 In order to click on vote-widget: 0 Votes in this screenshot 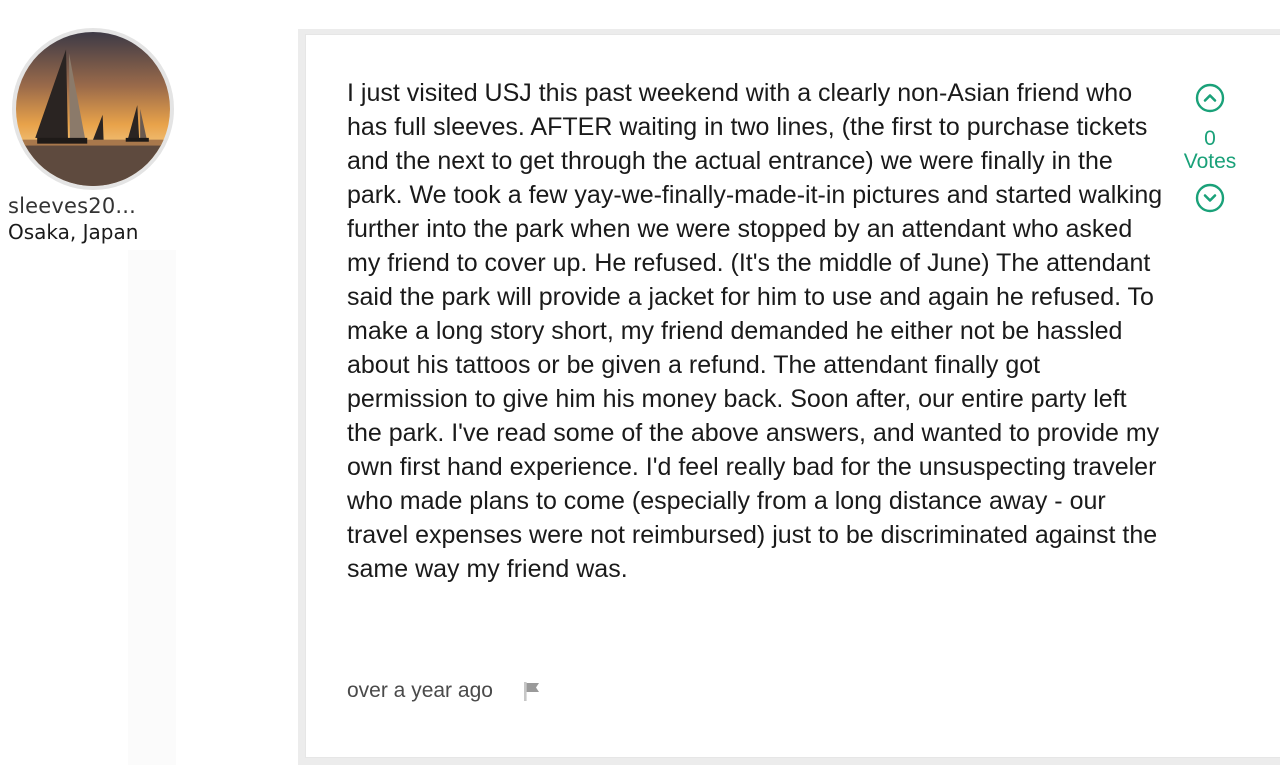, I will do `click(1210, 148)`.